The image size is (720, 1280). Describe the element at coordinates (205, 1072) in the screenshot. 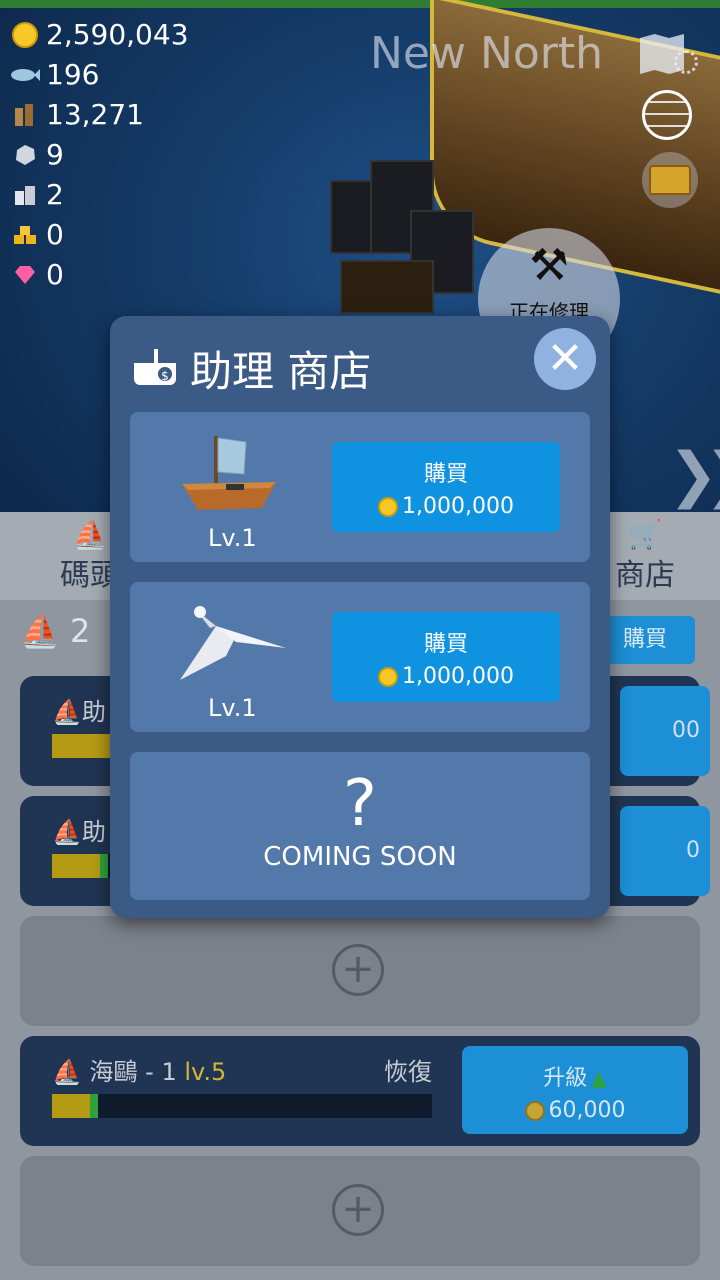

I see `seagull-level: lv.5` at that location.